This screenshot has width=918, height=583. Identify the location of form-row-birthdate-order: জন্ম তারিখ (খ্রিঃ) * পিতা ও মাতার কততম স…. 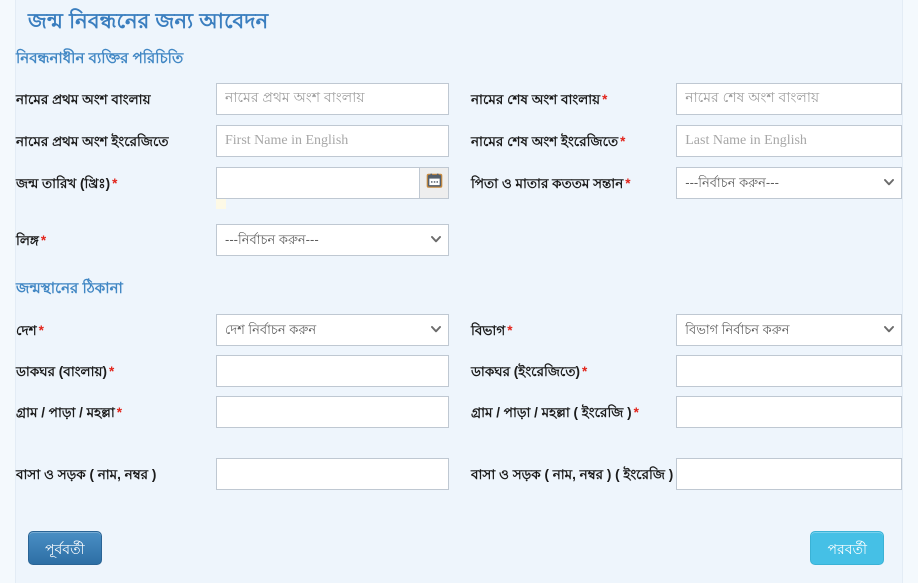
(459, 188).